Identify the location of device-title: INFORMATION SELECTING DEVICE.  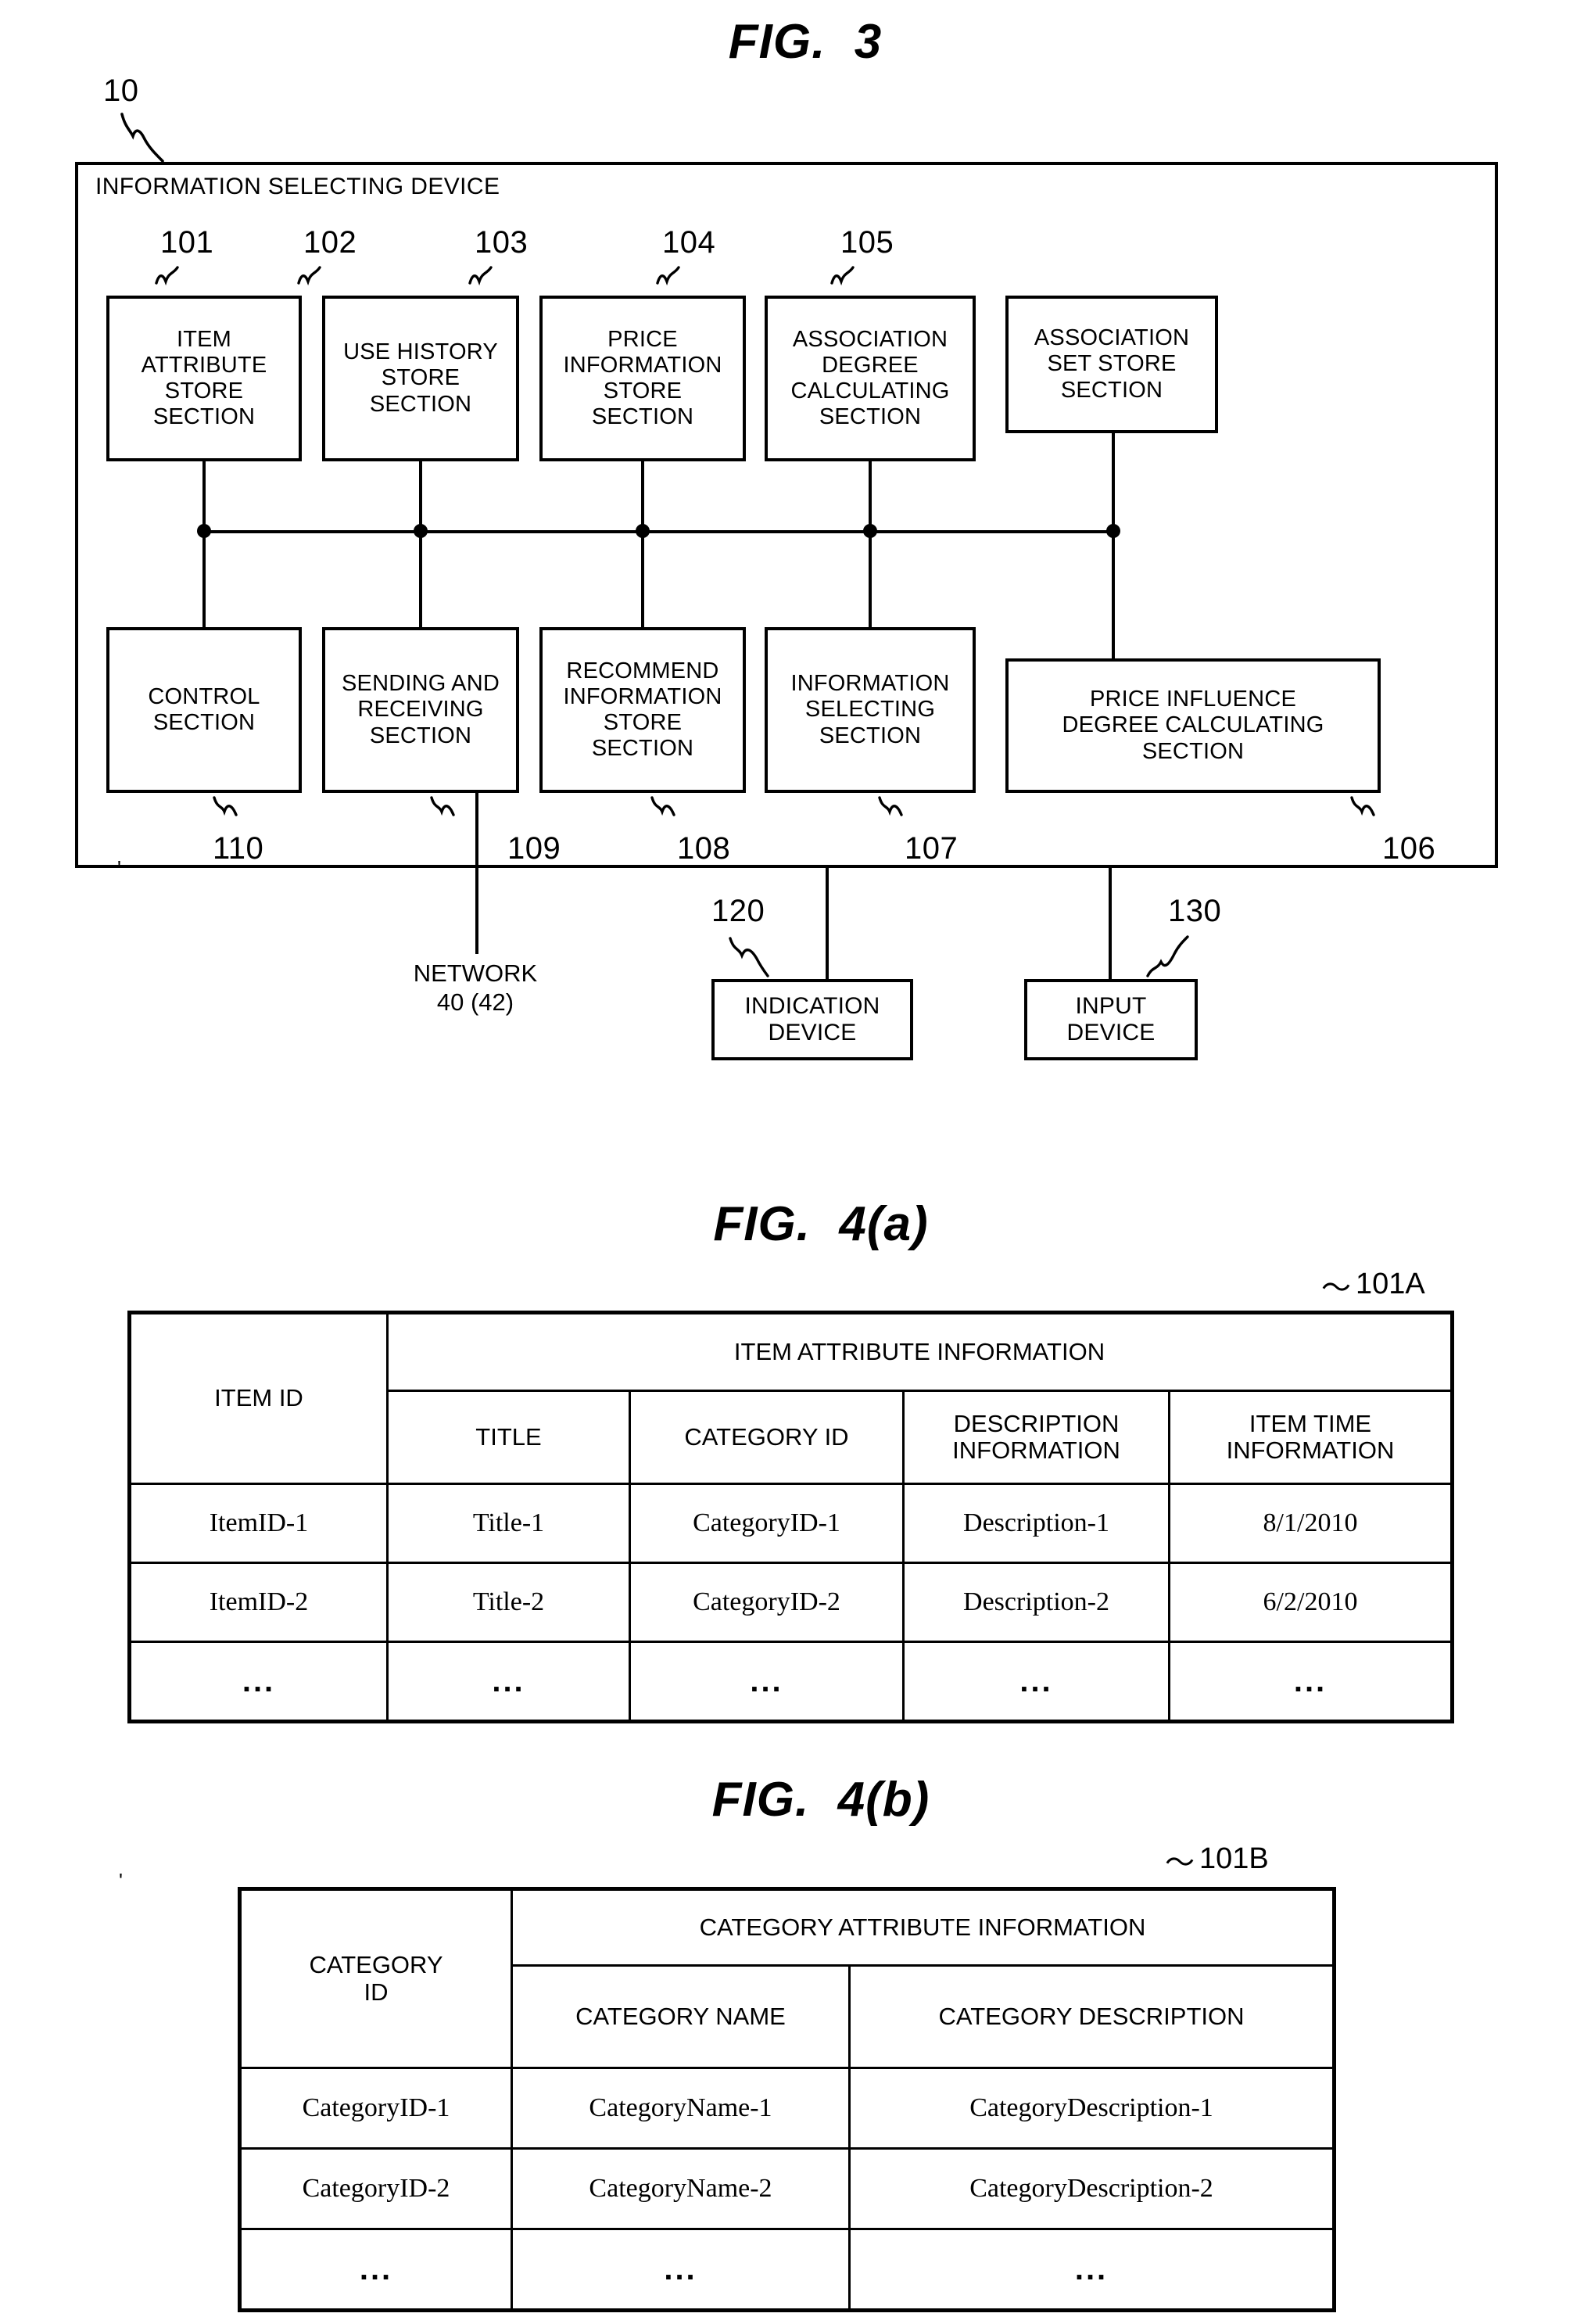
(297, 186).